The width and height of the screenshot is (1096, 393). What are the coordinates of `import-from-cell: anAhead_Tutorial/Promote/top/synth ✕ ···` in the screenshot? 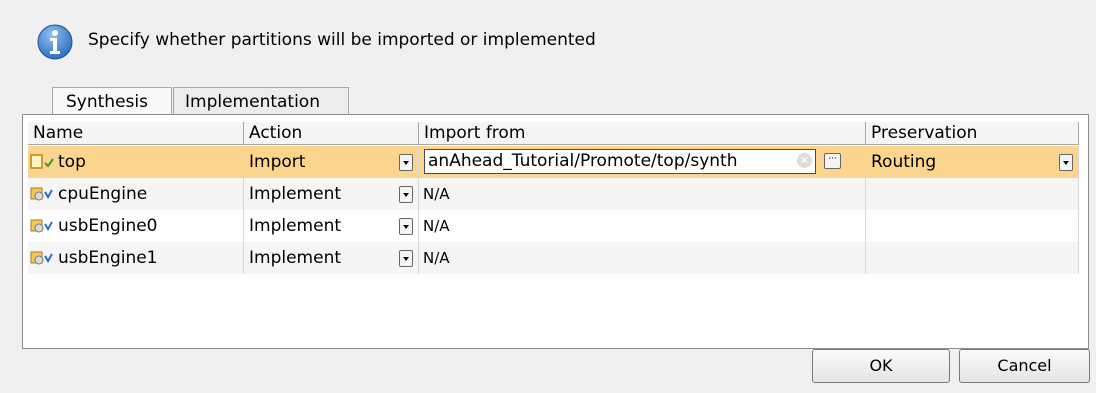 It's located at (642, 162).